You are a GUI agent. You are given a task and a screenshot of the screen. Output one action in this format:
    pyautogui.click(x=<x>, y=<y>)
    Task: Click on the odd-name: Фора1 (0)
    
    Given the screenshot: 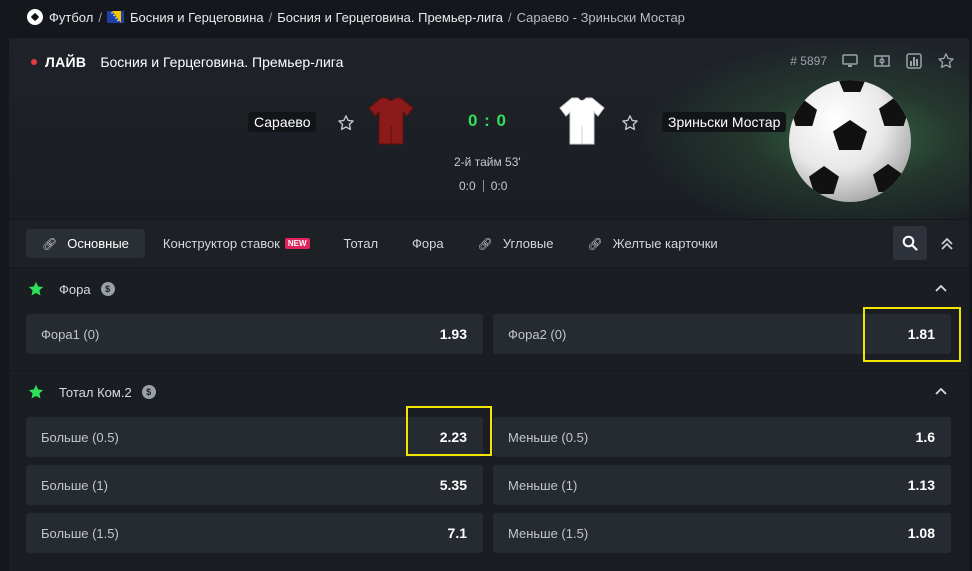 What is the action you would take?
    pyautogui.click(x=70, y=334)
    